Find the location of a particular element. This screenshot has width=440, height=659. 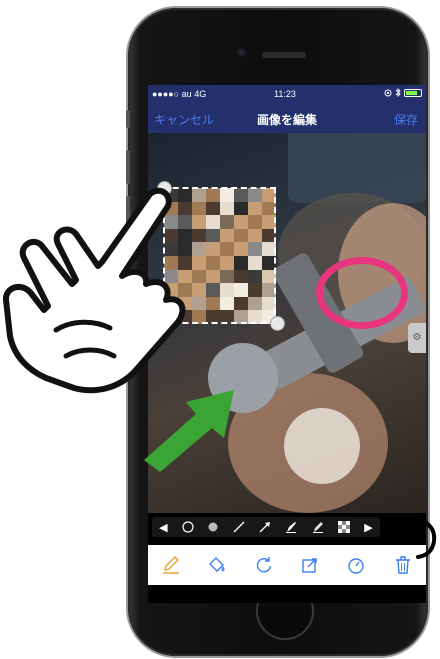

bottom-toolbar is located at coordinates (287, 565).